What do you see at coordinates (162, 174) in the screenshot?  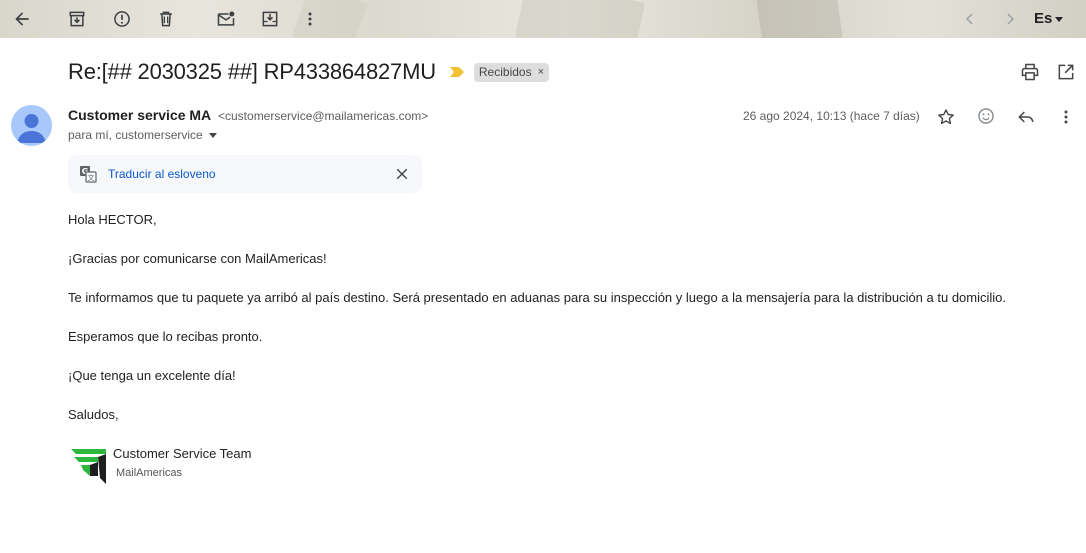 I see `translate-link: Traducir al esloveno` at bounding box center [162, 174].